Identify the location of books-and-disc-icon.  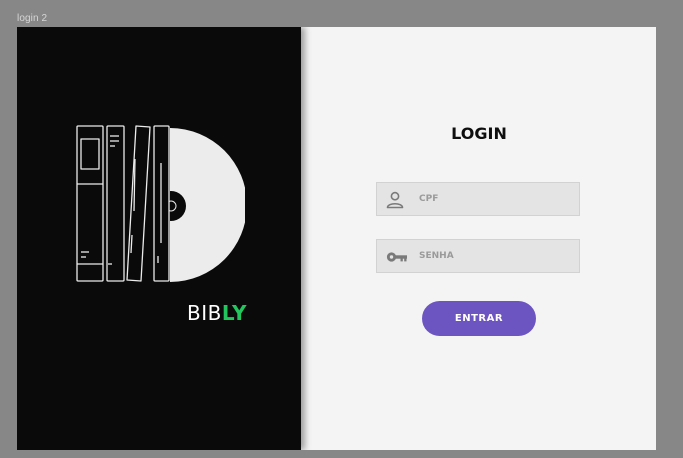
(160, 203).